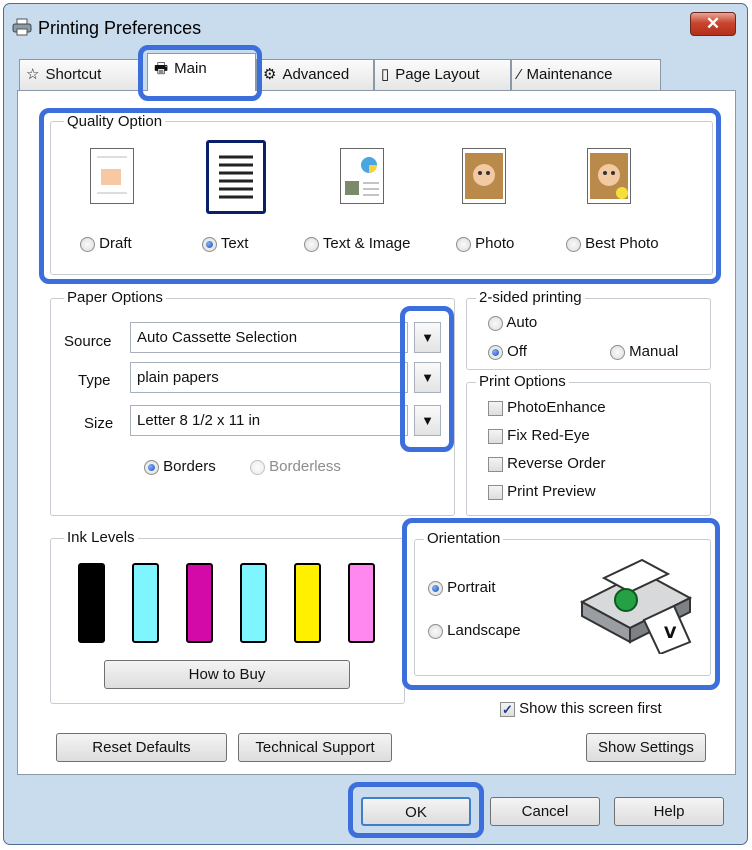  What do you see at coordinates (234, 243) in the screenshot?
I see `text-label: Text` at bounding box center [234, 243].